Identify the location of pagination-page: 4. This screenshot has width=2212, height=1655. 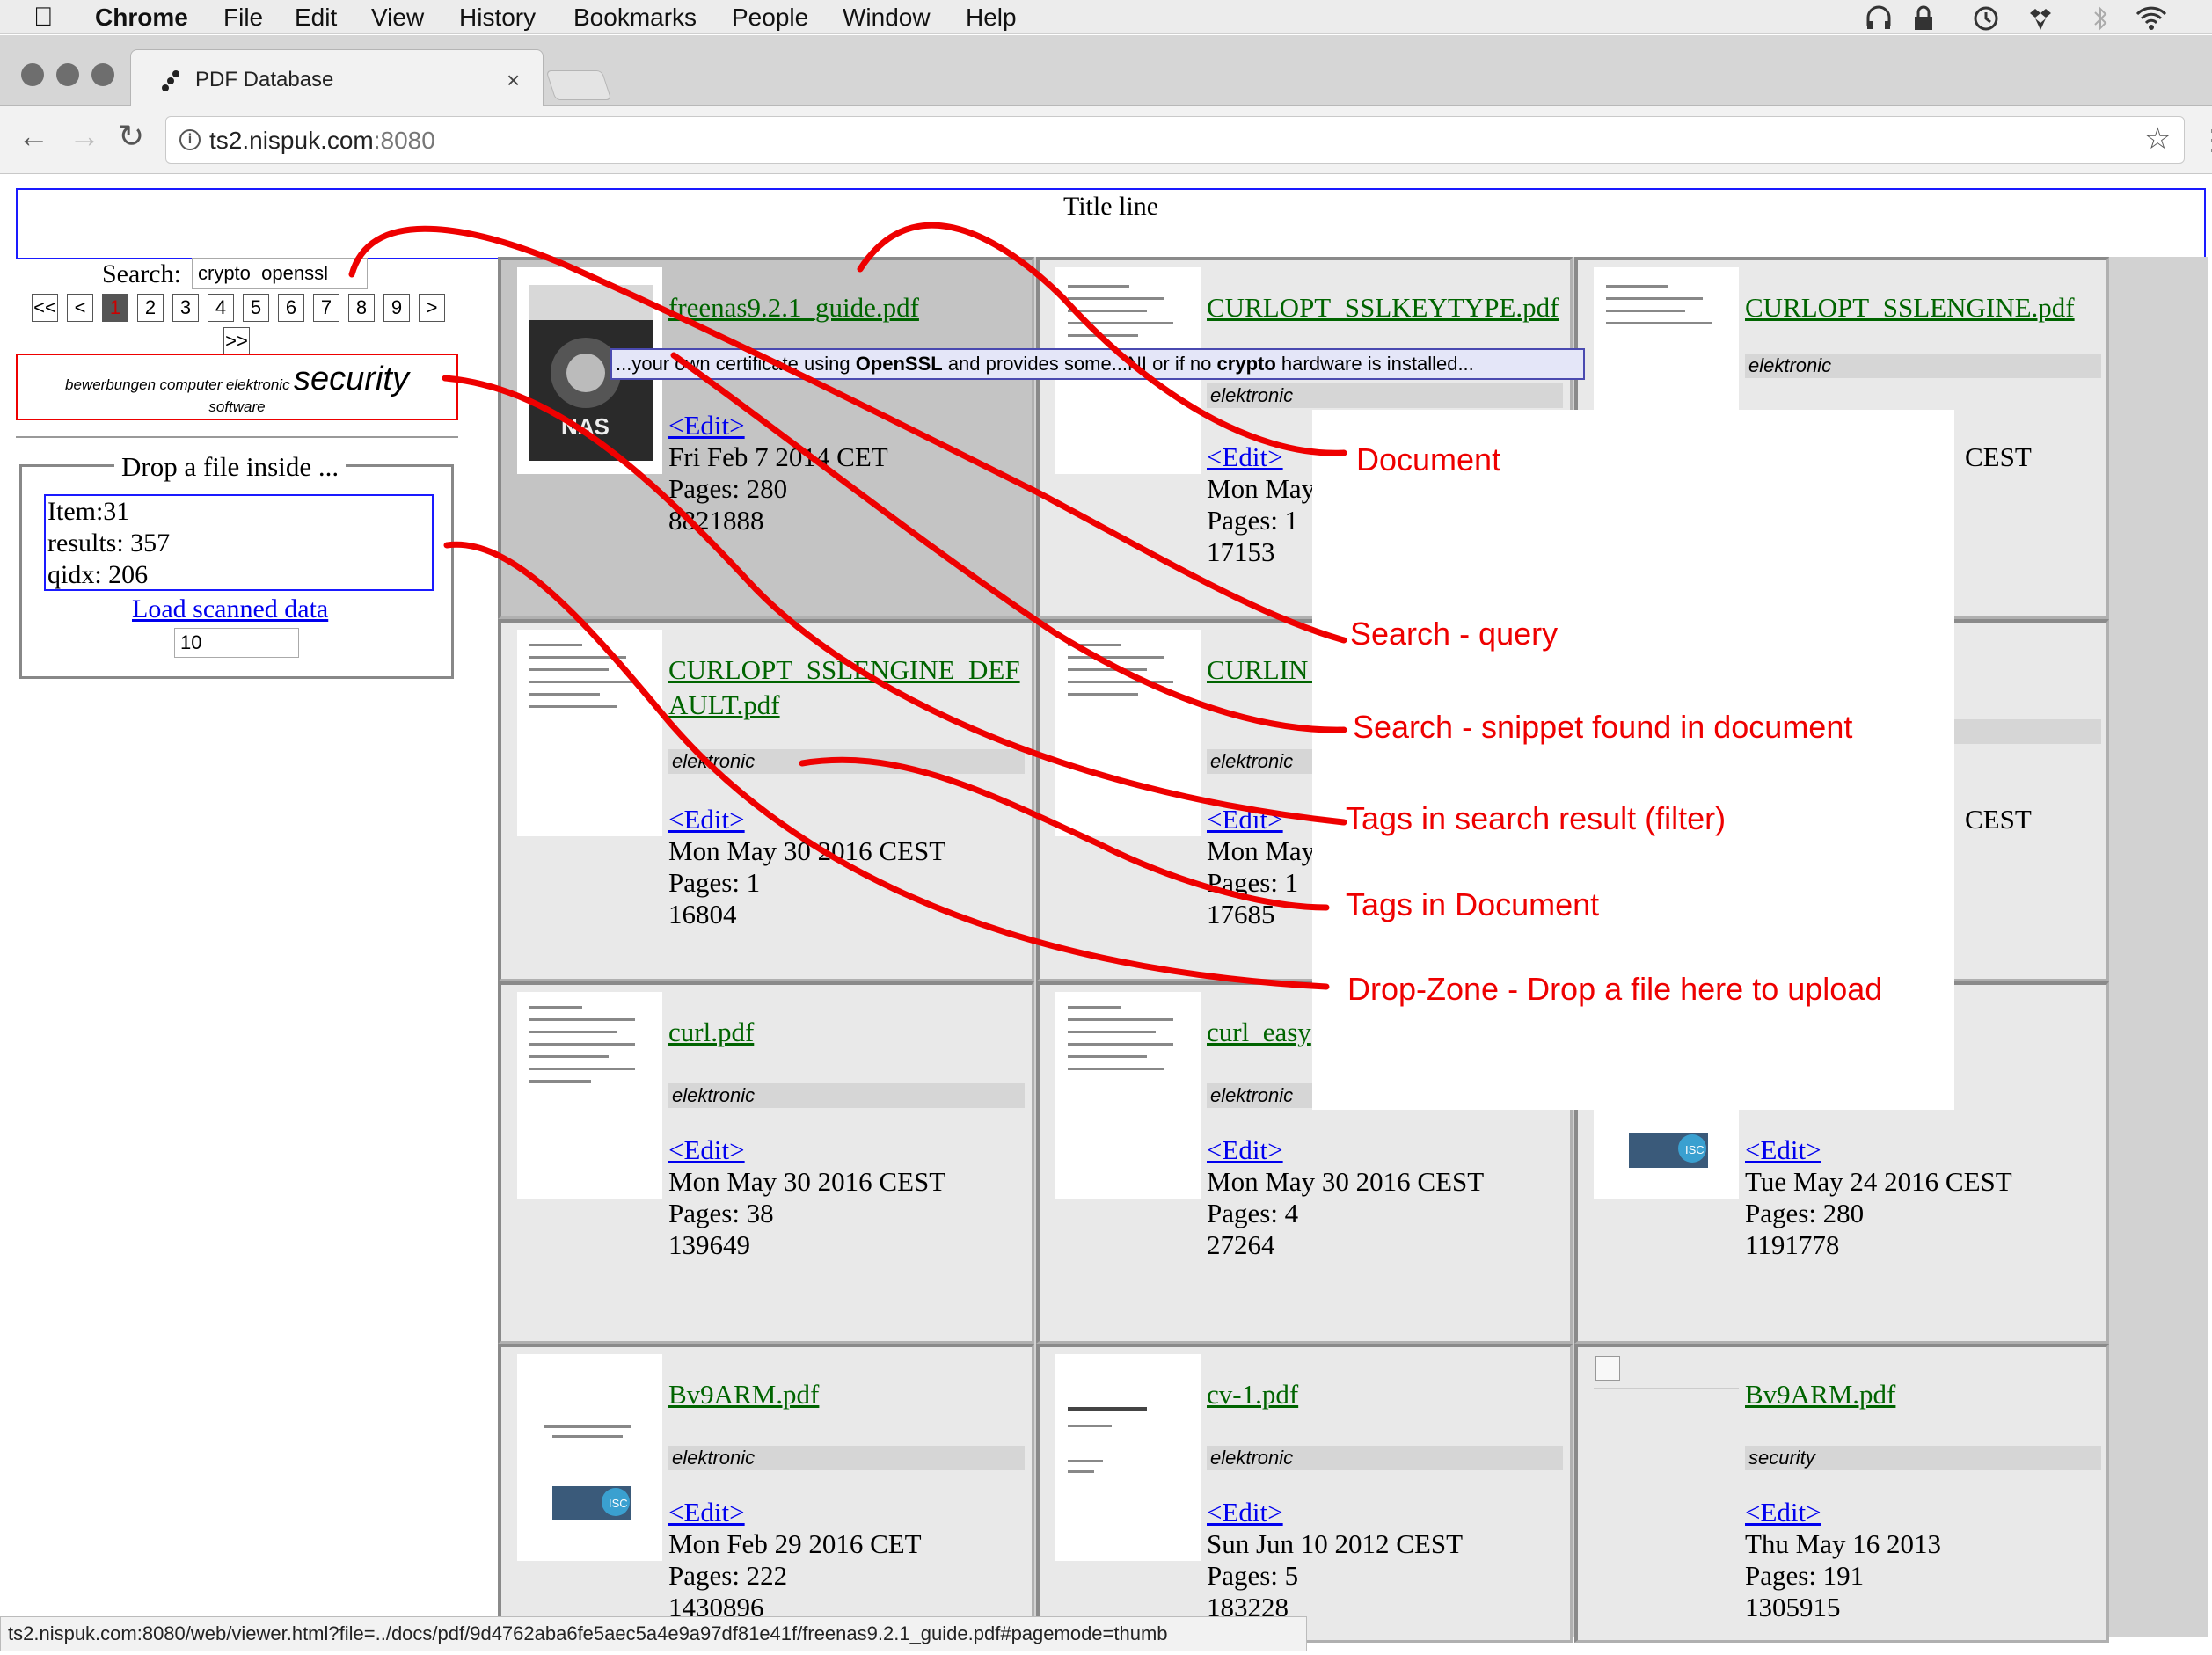
(221, 308).